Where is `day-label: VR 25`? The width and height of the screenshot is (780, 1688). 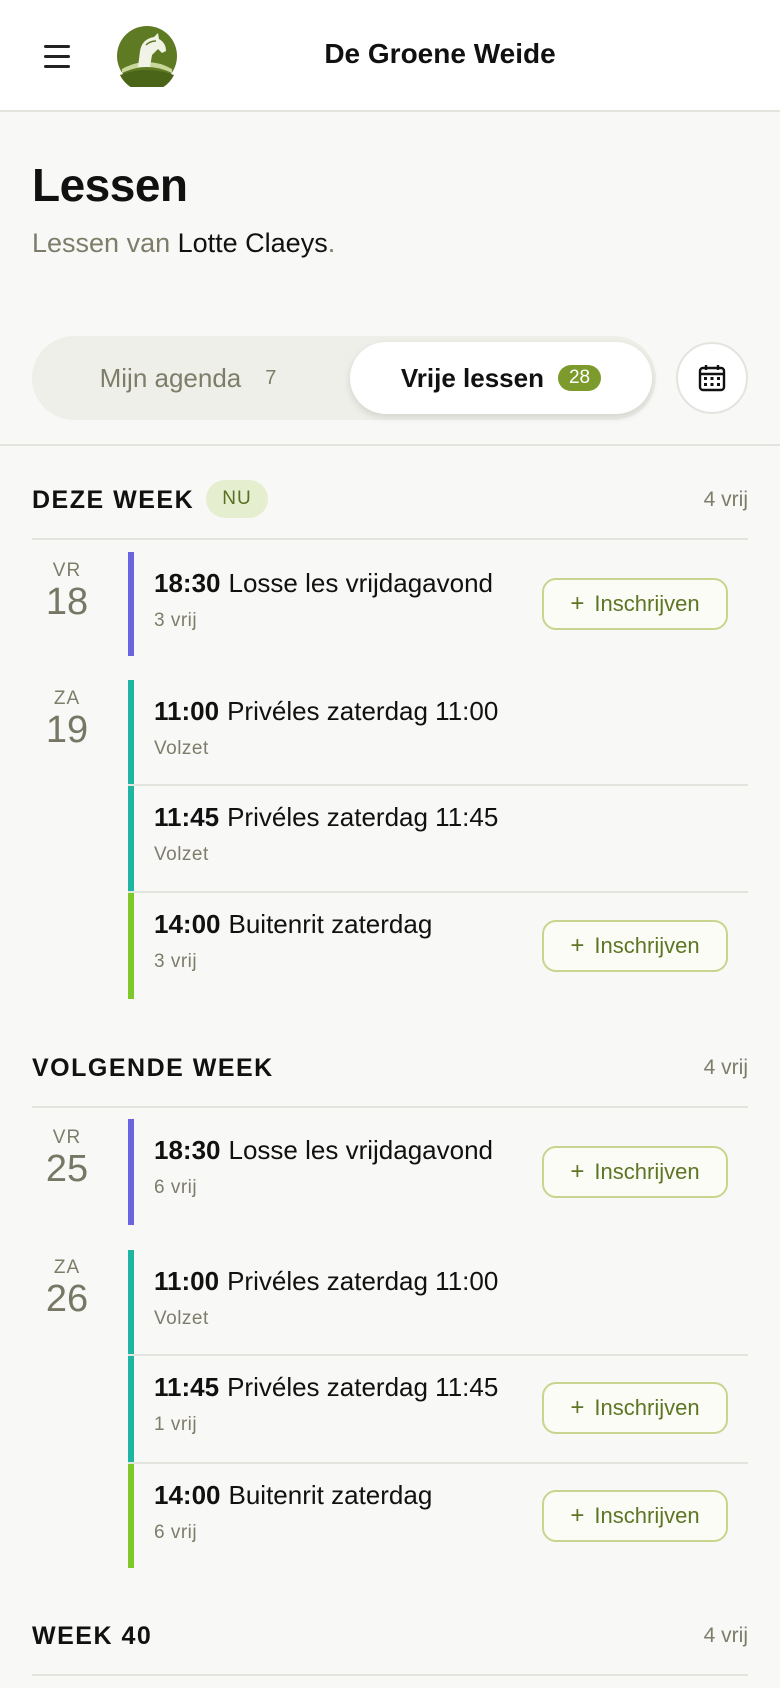
day-label: VR 25 is located at coordinates (67, 1158).